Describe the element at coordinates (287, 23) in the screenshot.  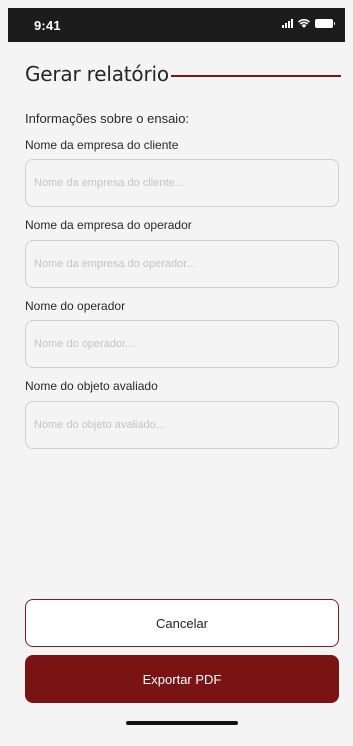
I see `cellular-signal-icon` at that location.